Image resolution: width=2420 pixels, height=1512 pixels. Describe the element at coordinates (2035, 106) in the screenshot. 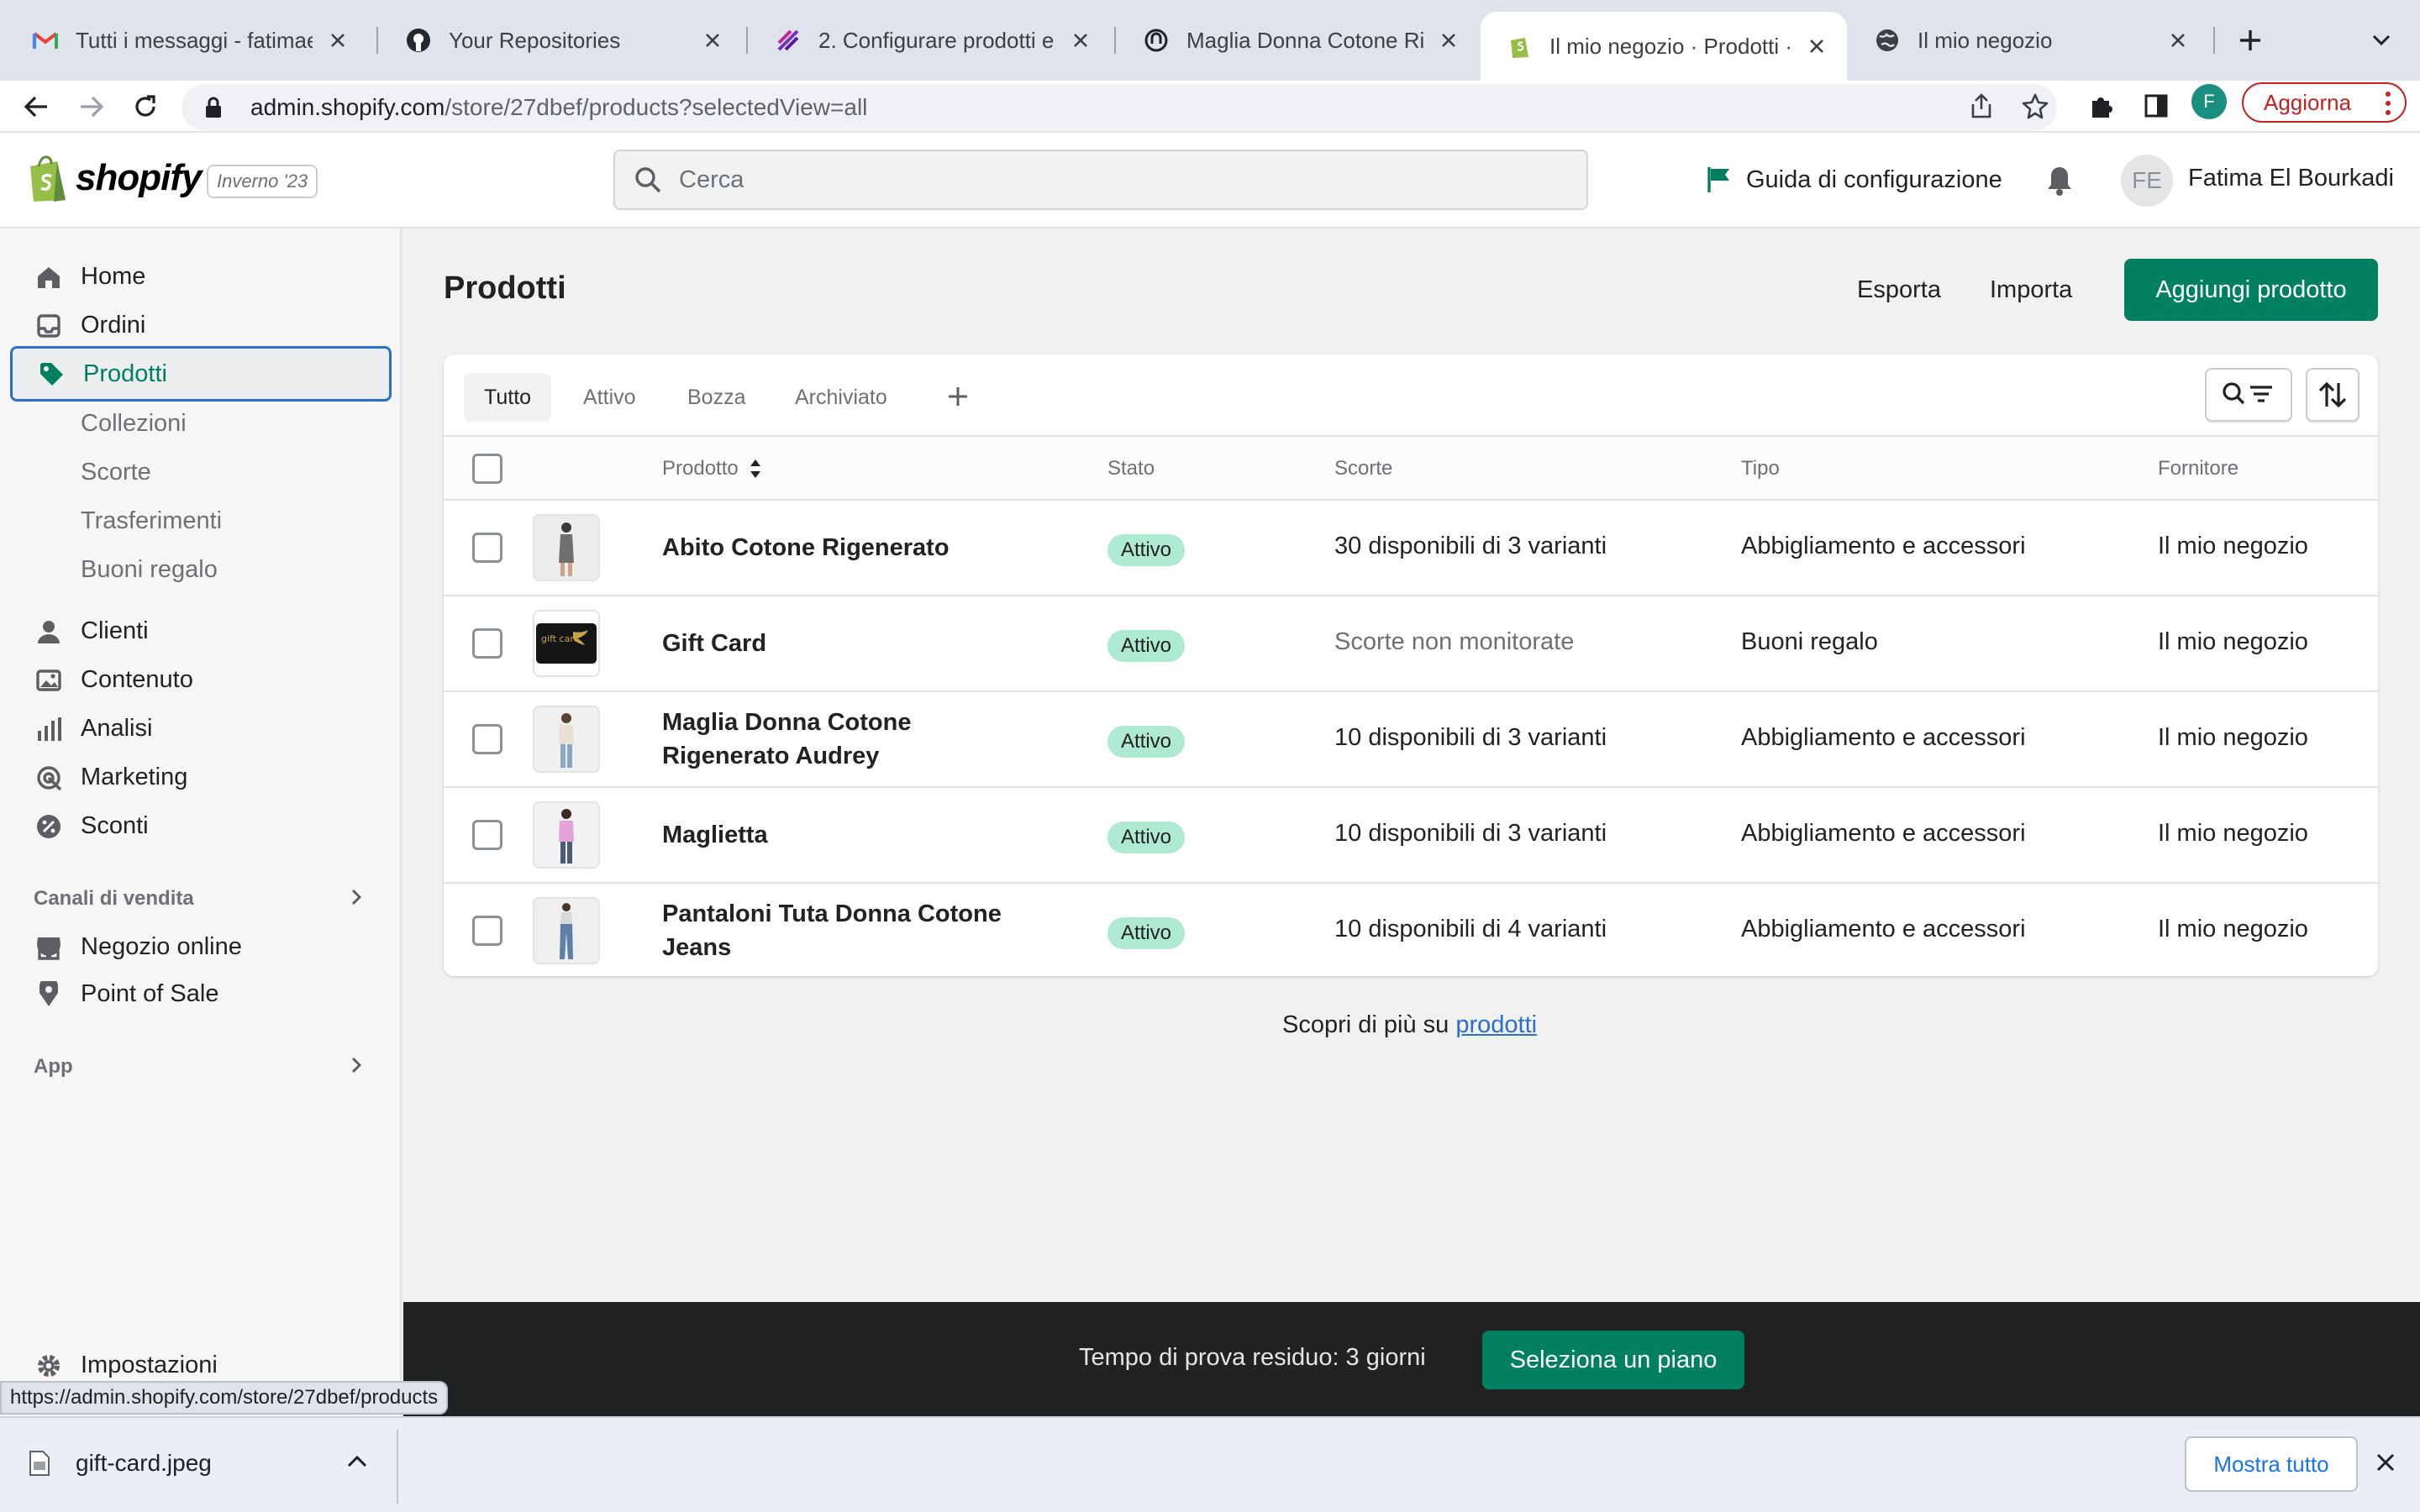

I see `bookmark-star-icon` at that location.